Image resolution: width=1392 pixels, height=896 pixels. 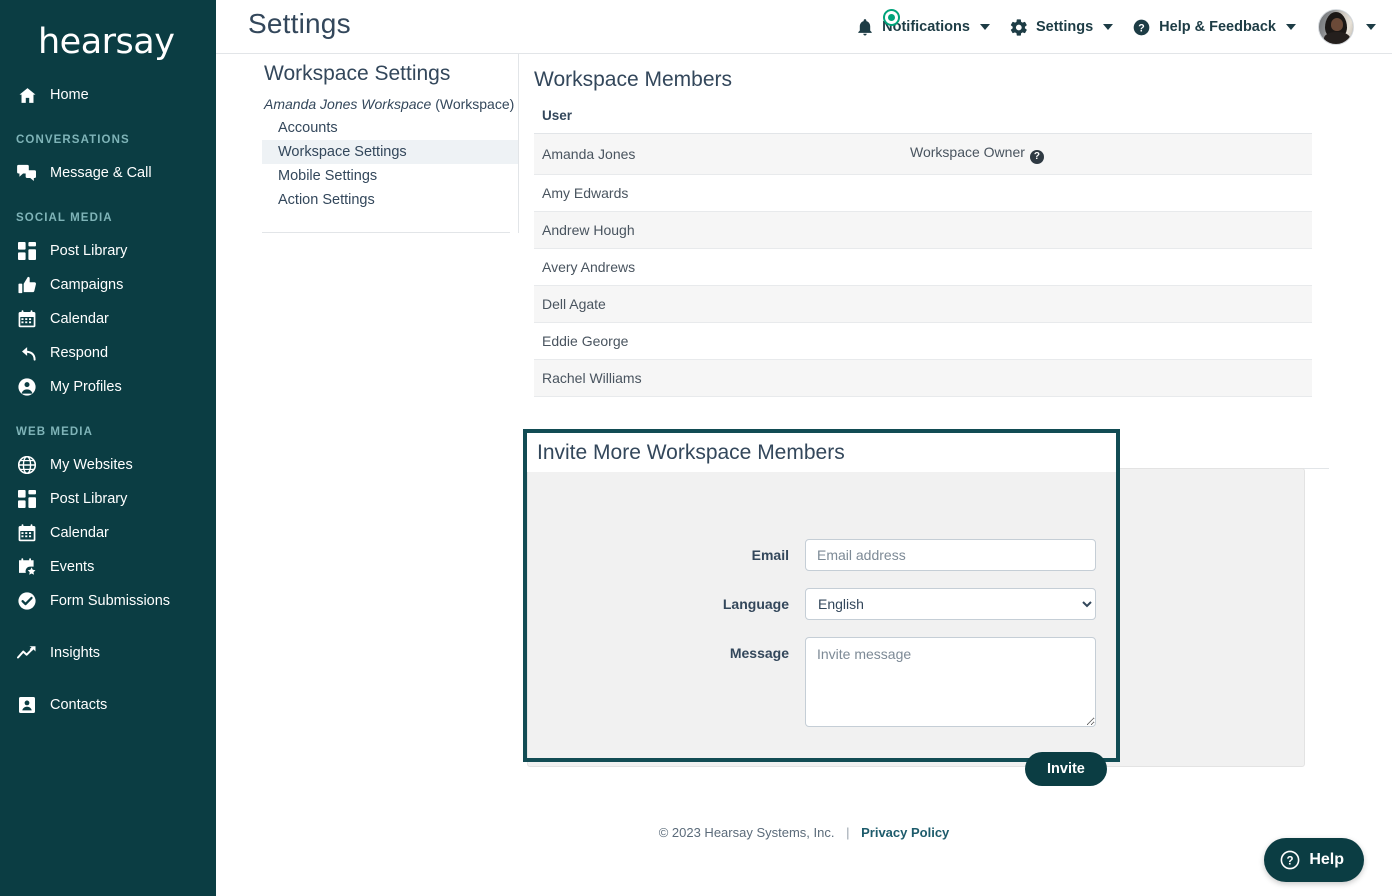 I want to click on help-widget-button: ? Help, so click(x=1314, y=860).